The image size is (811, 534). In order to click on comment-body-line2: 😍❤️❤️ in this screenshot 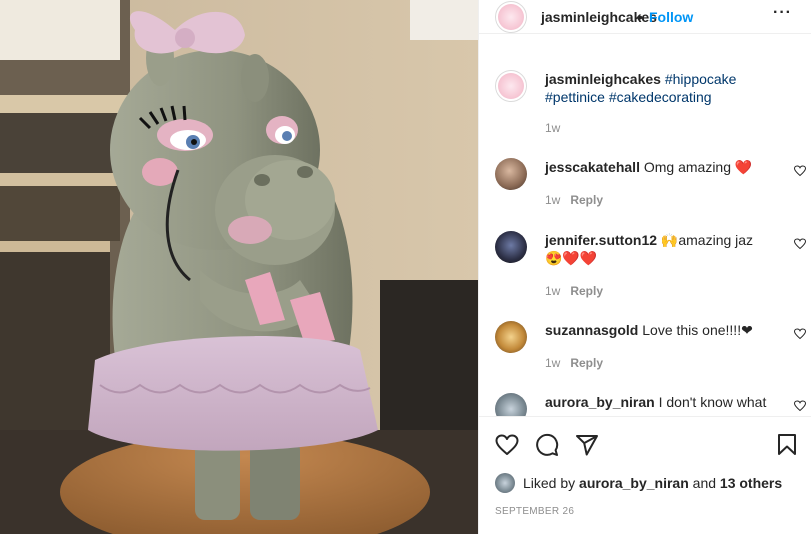, I will do `click(571, 258)`.